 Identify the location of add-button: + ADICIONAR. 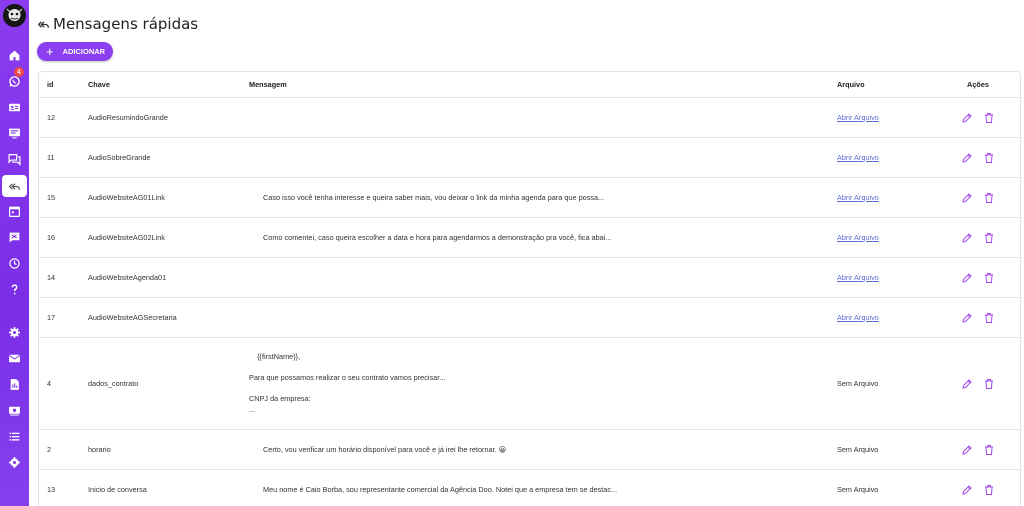
(75, 51).